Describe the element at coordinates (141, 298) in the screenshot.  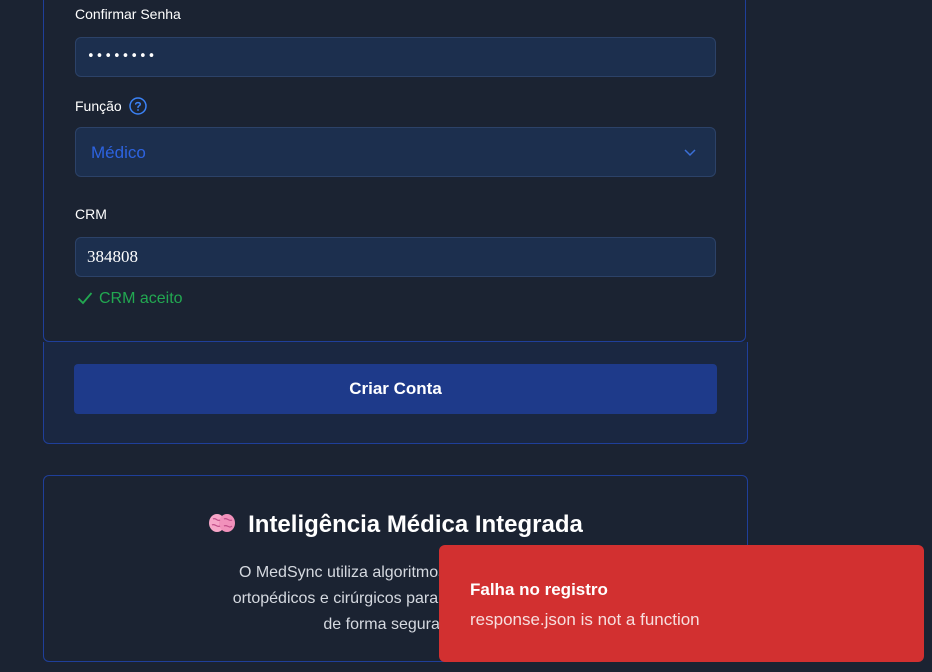
I see `crm-status-text: CRM aceito` at that location.